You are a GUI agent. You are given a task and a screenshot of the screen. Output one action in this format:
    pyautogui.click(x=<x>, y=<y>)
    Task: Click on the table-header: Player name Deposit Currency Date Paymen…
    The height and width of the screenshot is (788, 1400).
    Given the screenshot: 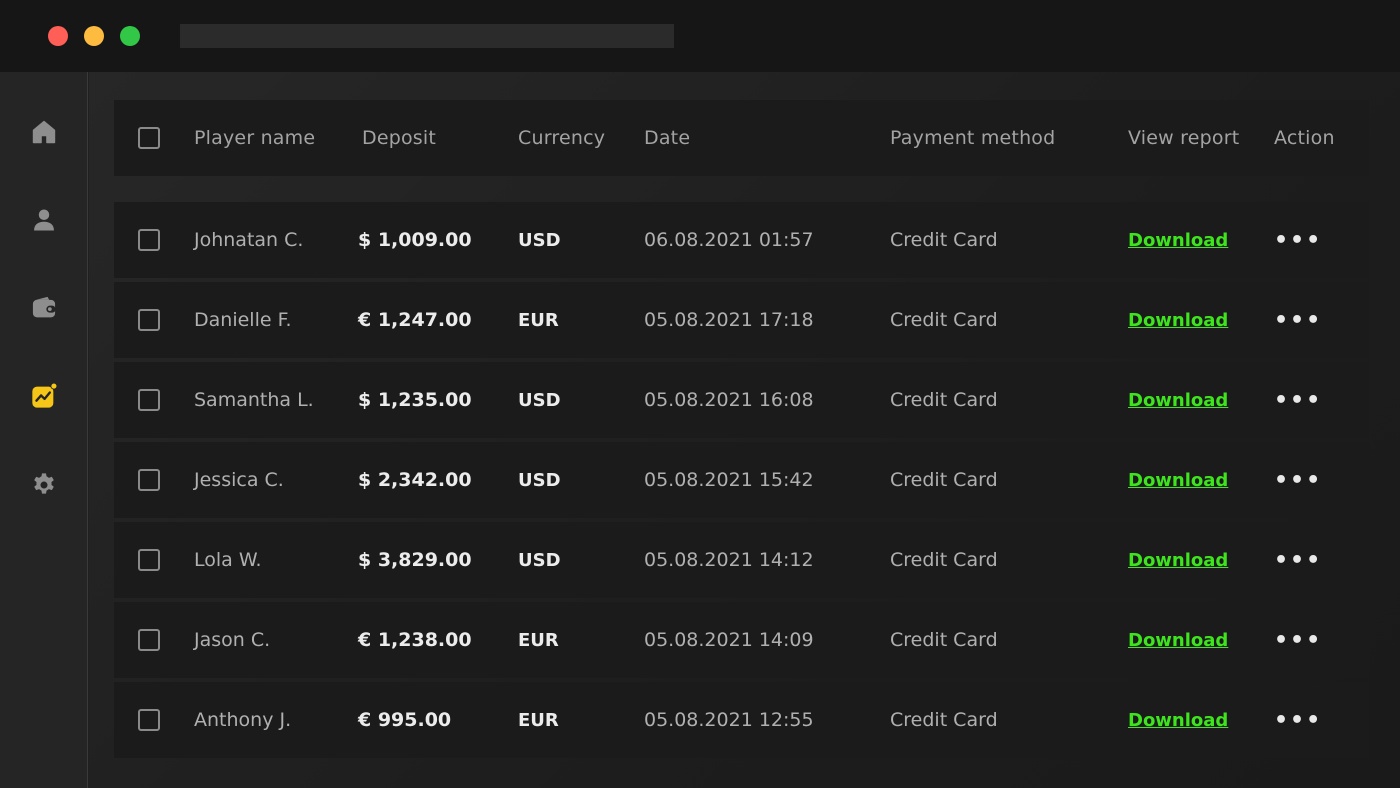 What is the action you would take?
    pyautogui.click(x=741, y=138)
    